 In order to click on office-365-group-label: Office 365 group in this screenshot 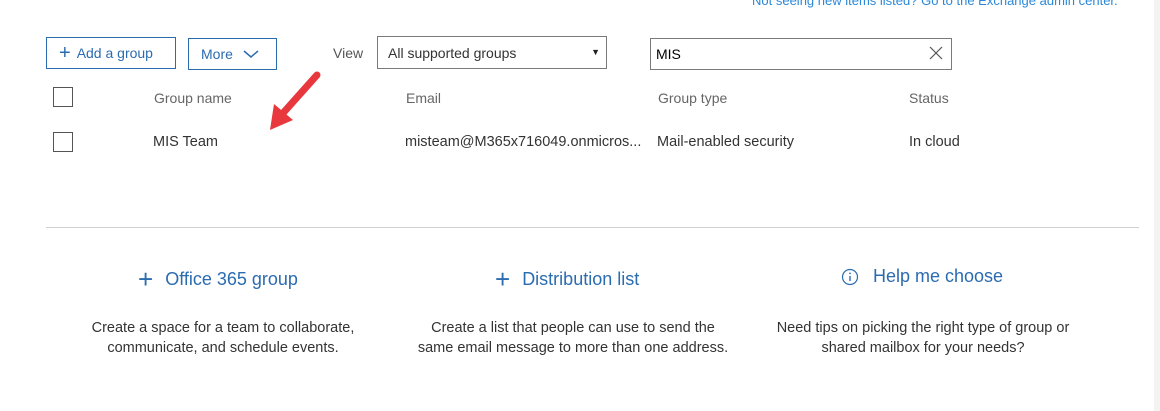, I will do `click(231, 278)`.